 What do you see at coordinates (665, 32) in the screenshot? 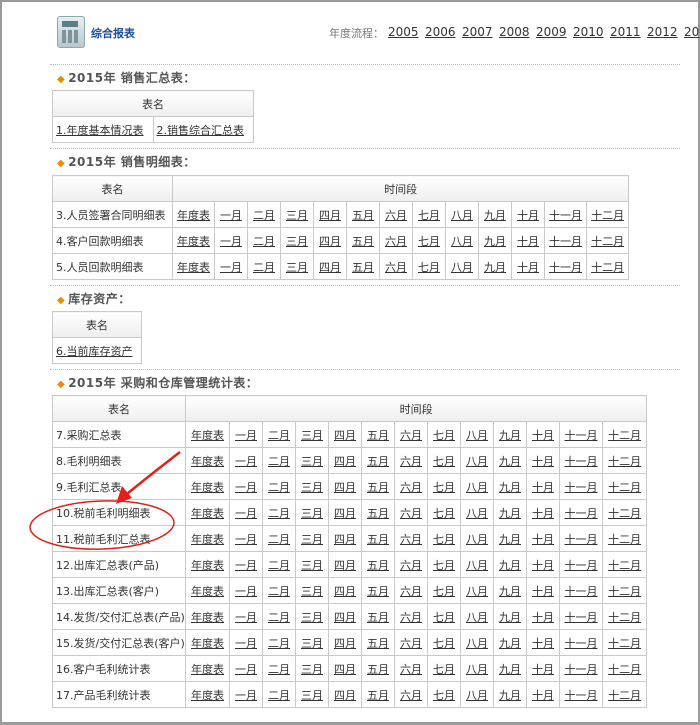
I see `year-link: 2012` at bounding box center [665, 32].